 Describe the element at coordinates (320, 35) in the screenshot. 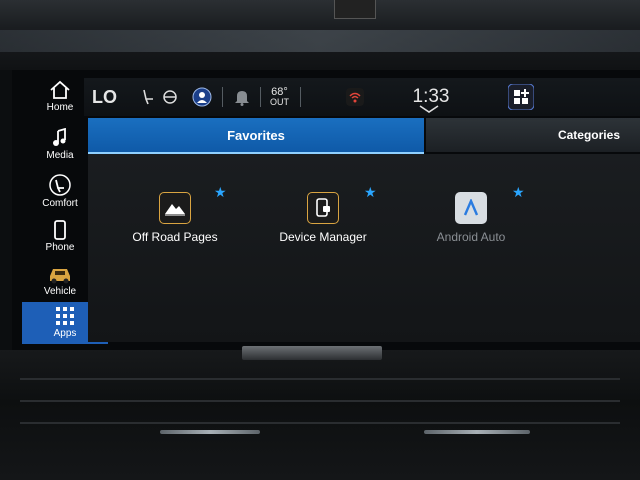

I see `dashboard-bezel-top` at that location.